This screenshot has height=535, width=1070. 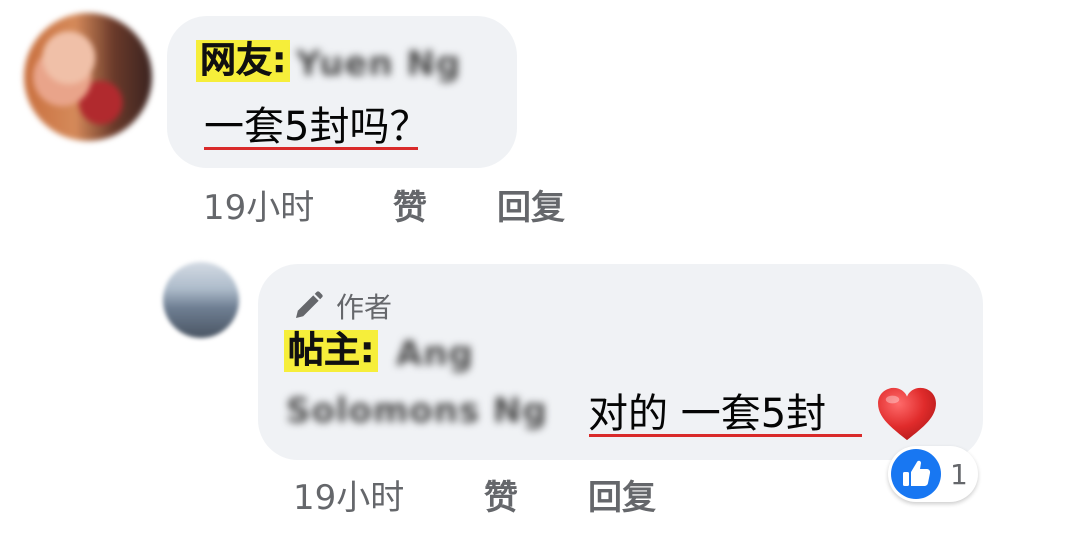 I want to click on author-name-blurred-line1: Ang, so click(x=435, y=354).